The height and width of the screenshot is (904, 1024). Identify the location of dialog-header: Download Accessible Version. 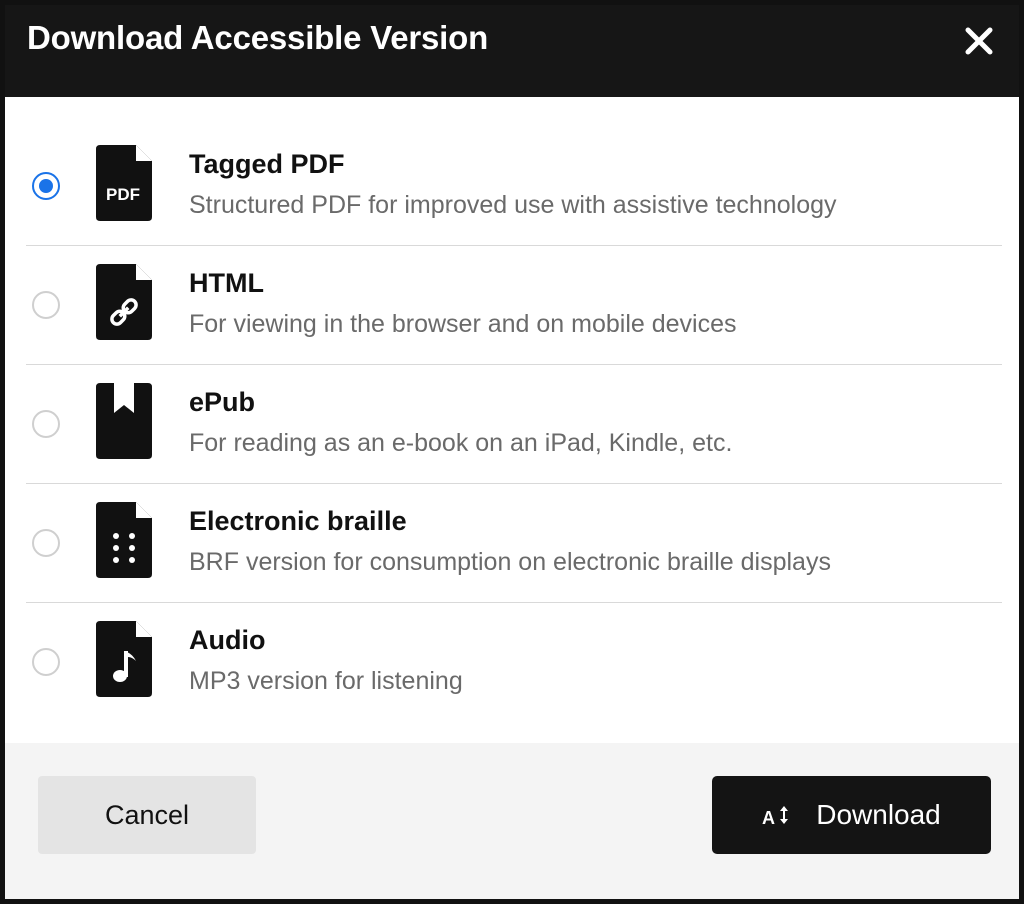
(512, 51).